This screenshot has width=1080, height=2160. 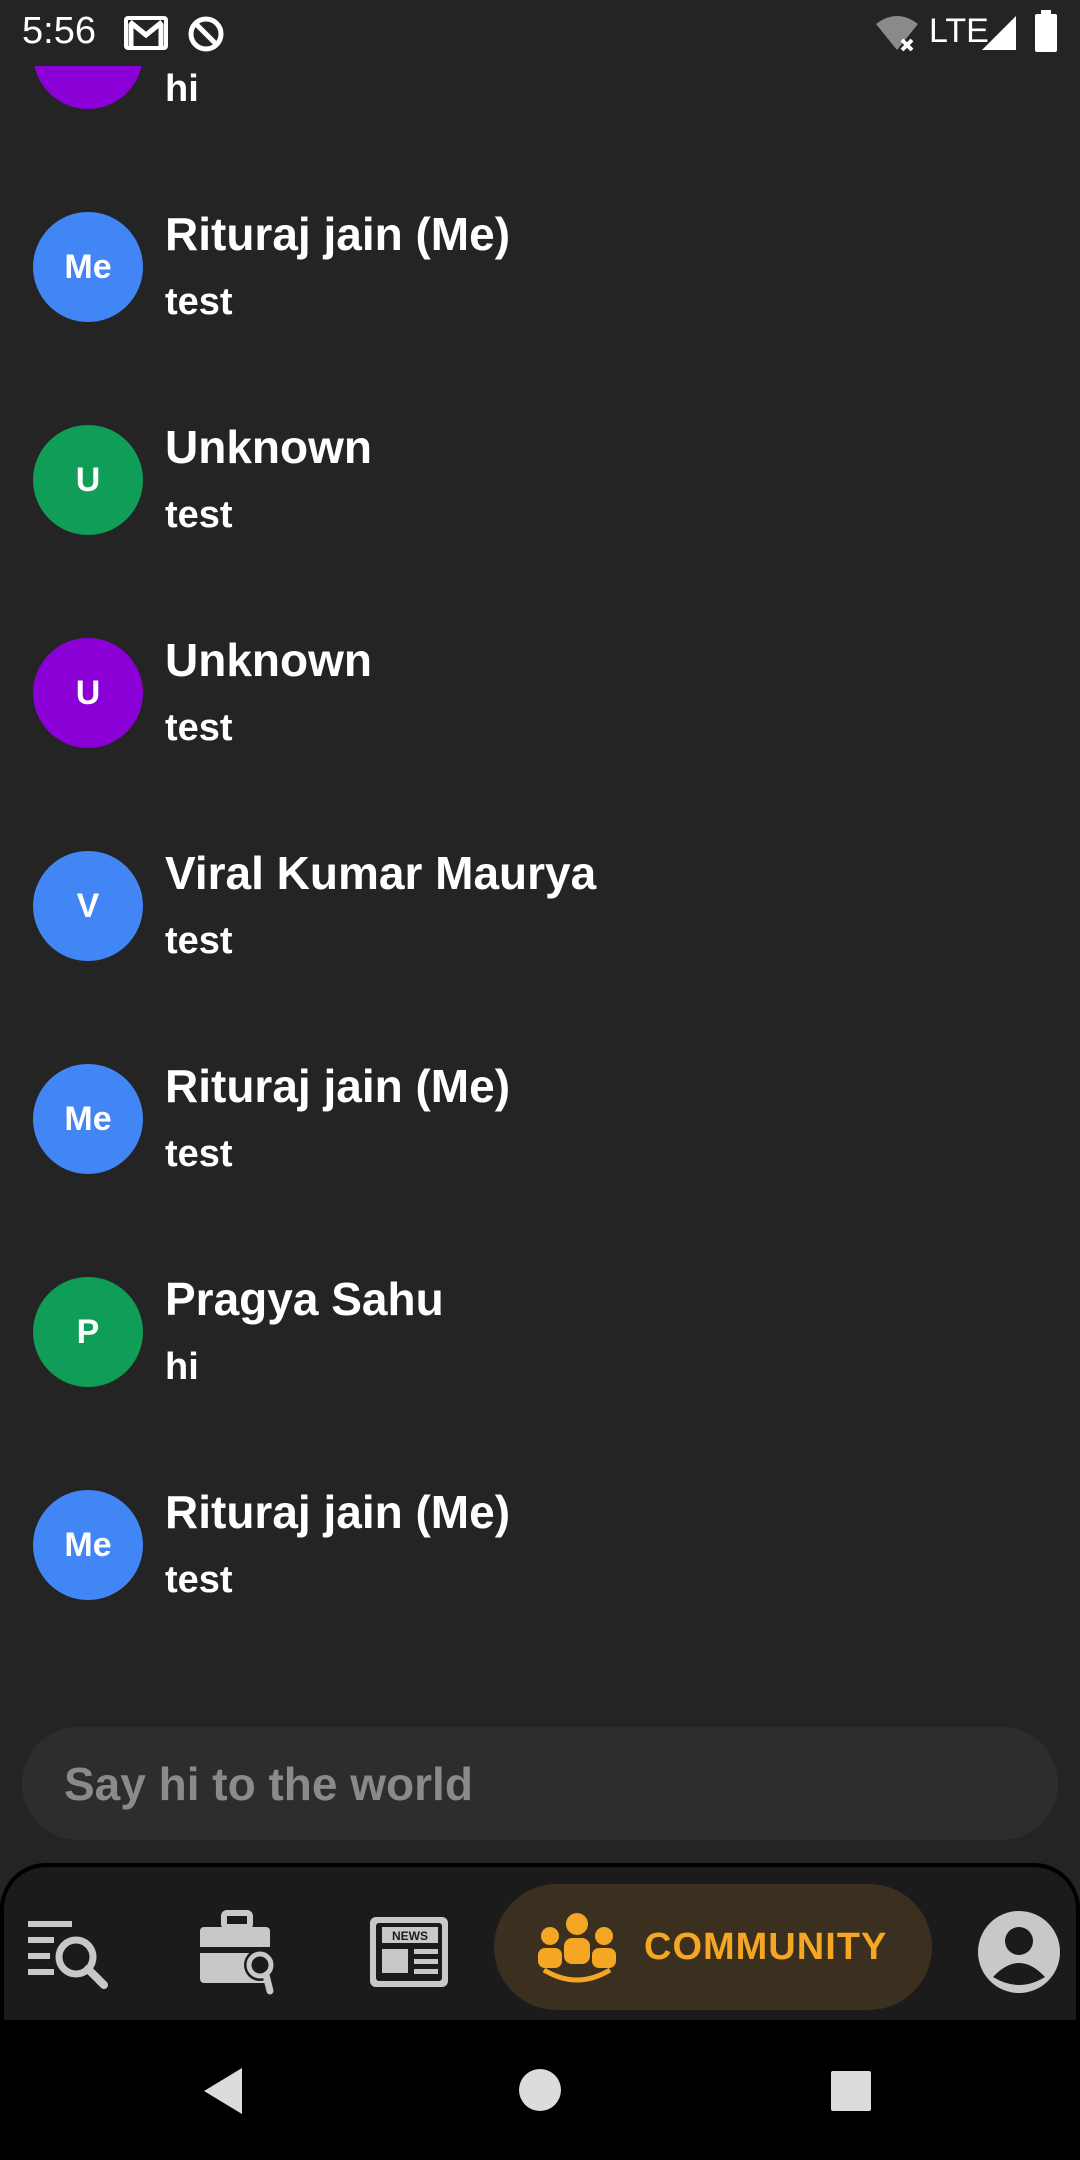 I want to click on message-author: Pragya Sahu, so click(x=304, y=1299).